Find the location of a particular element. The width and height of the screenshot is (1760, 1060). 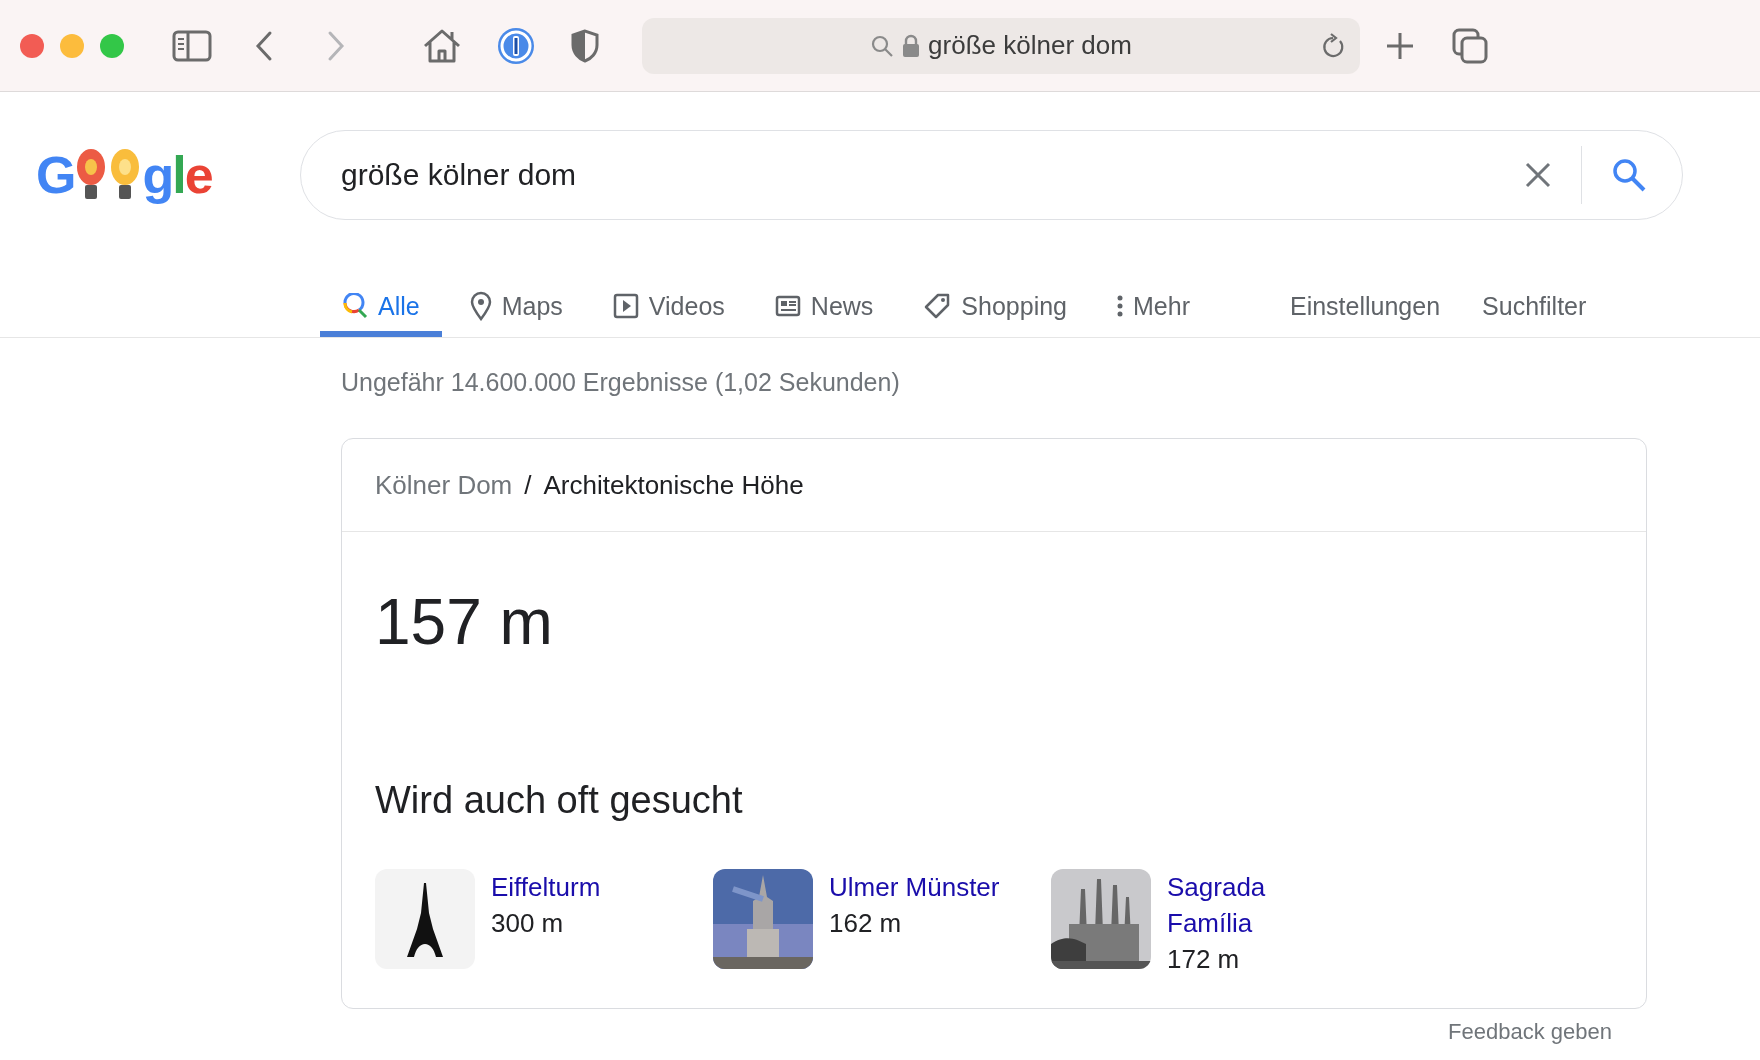

lock-icon is located at coordinates (911, 45).